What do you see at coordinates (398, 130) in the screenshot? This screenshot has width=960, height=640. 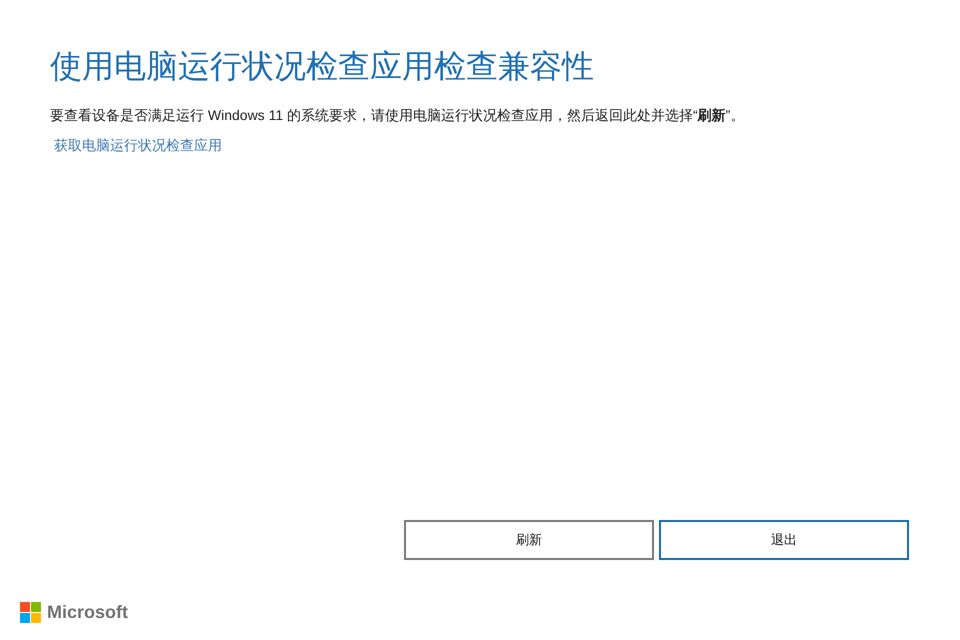 I see `description-text: 要查看设备是否满足运行 Windows 11 的系统要求，请使用电脑运行状况检查应用，然后返回此处并选择“刷新”。 获取电脑运行状况检查应用` at bounding box center [398, 130].